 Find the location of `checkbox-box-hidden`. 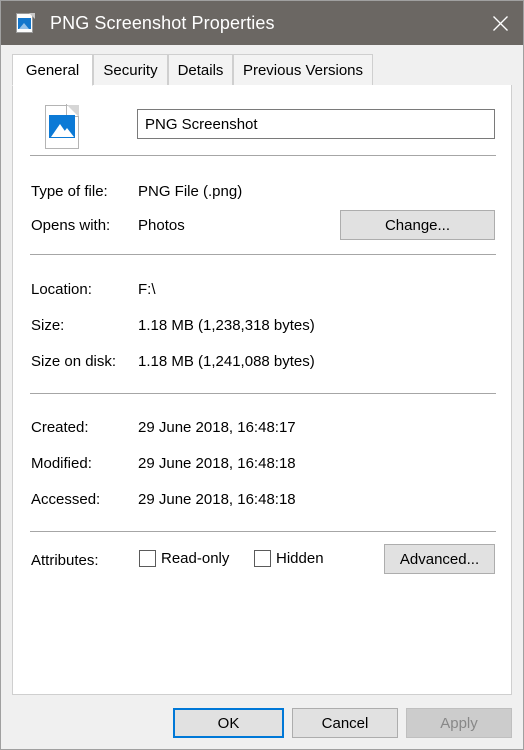

checkbox-box-hidden is located at coordinates (262, 558).